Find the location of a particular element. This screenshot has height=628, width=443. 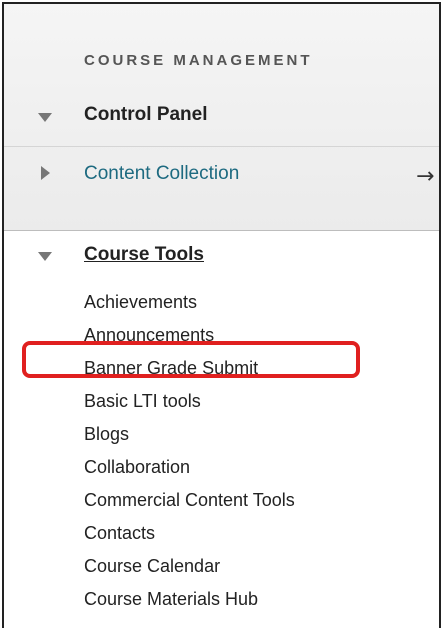

section-title: COURSE MANAGEMENT is located at coordinates (198, 60).